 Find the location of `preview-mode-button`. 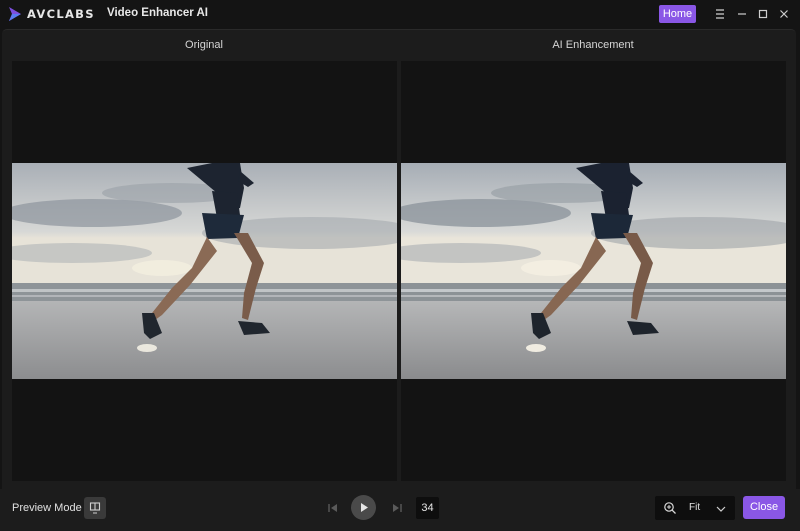

preview-mode-button is located at coordinates (95, 508).